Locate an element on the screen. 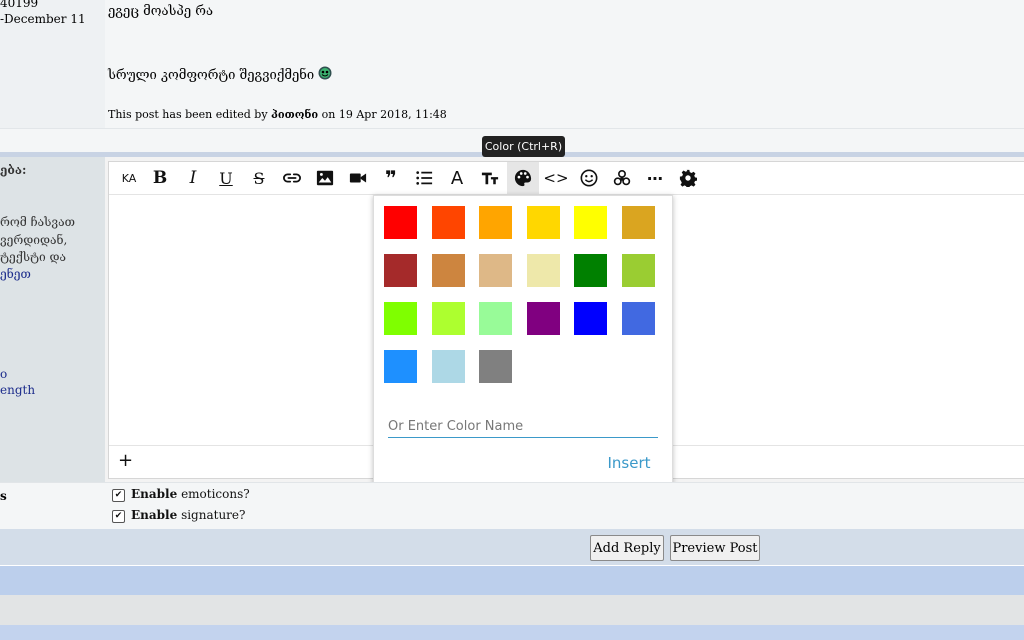  color-name-input is located at coordinates (523, 426).